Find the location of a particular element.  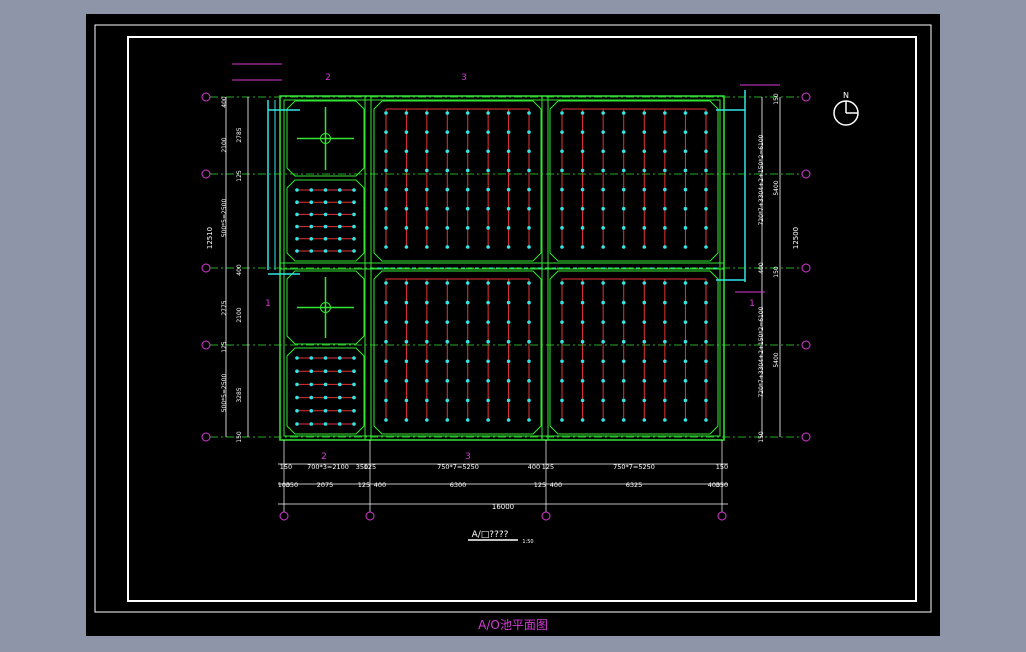

dim-text-row1: 750*7=5250 is located at coordinates (634, 467).